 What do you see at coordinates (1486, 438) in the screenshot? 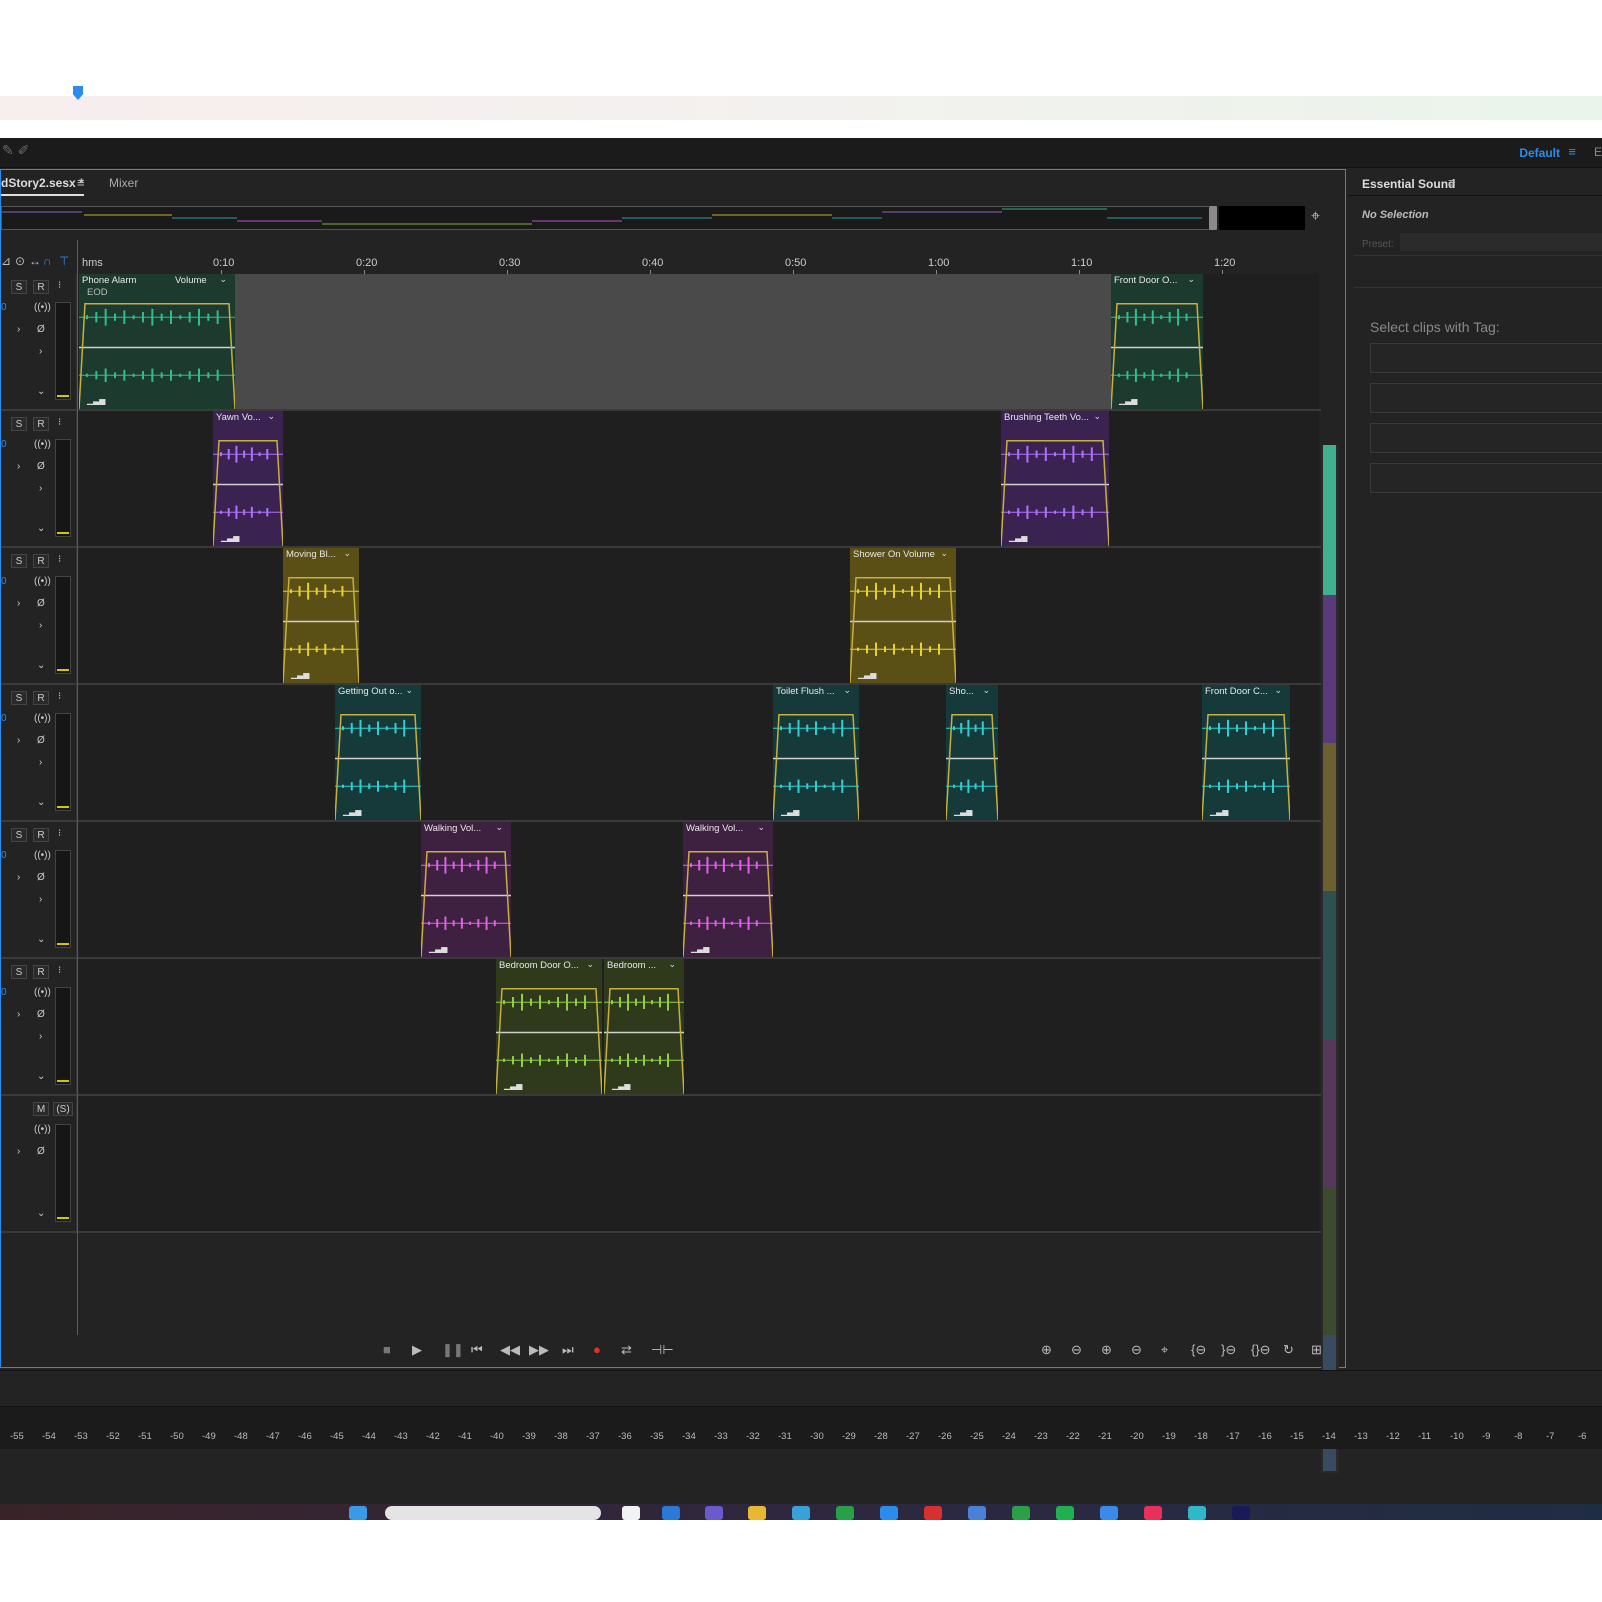
I see `tag-sfx-button` at bounding box center [1486, 438].